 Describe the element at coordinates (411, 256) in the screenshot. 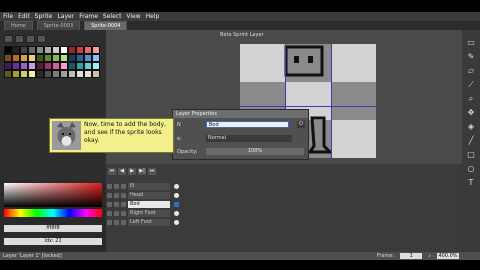

I see `frame-field: 1` at that location.